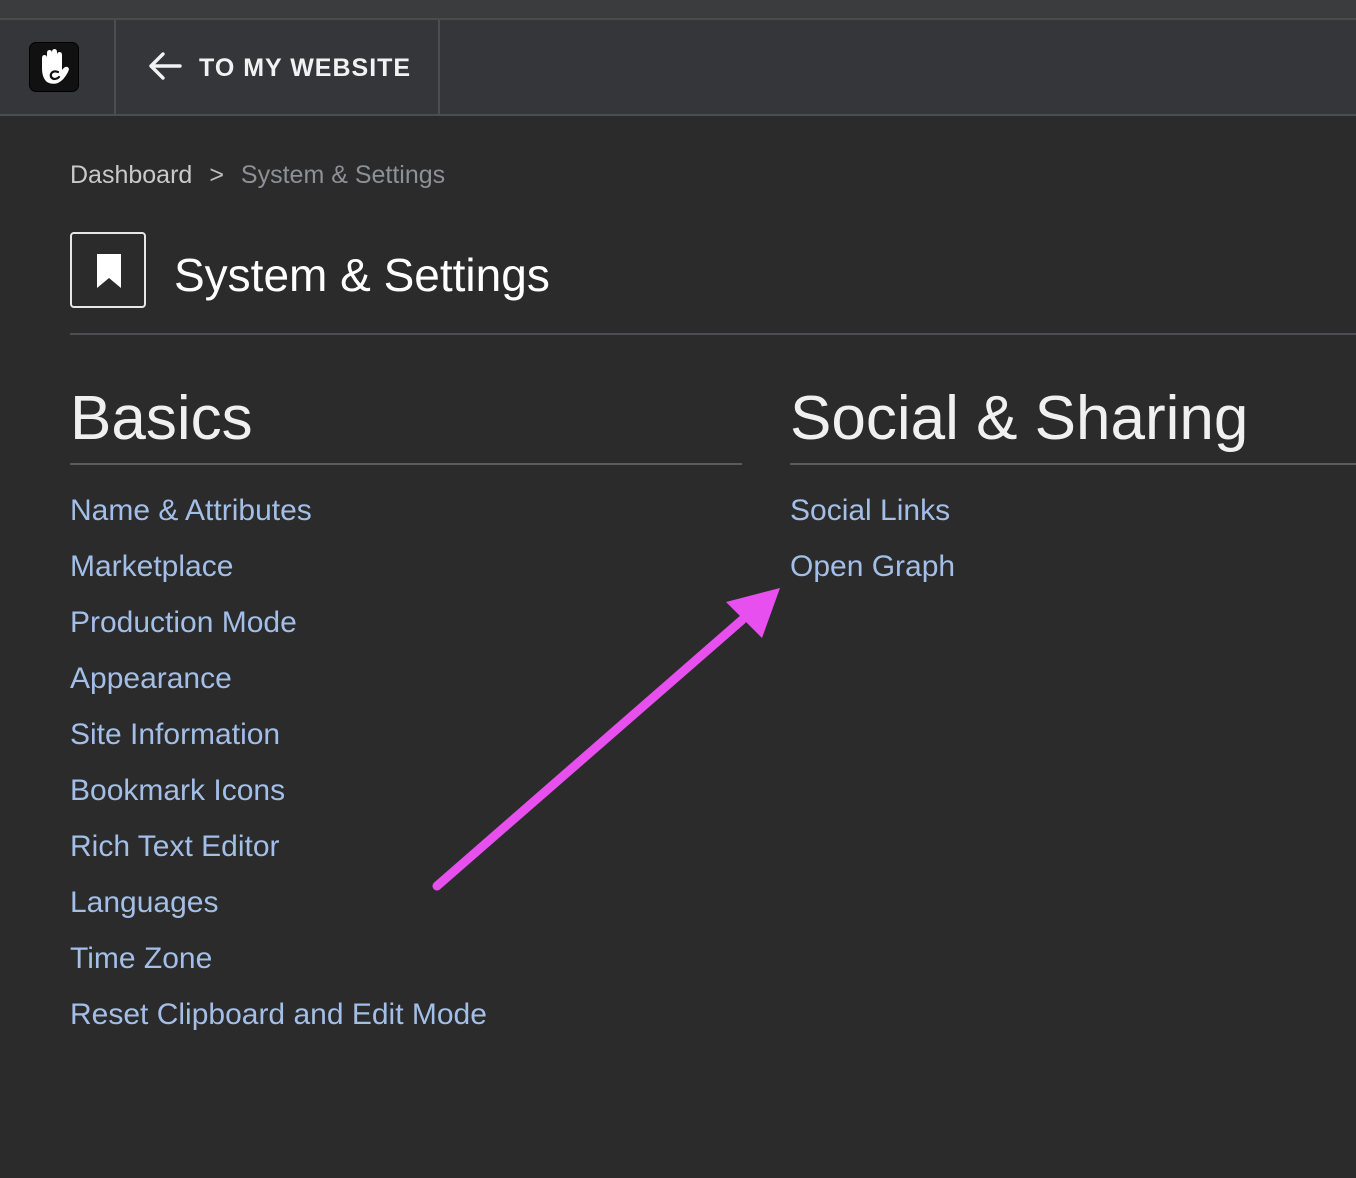 The width and height of the screenshot is (1356, 1178). What do you see at coordinates (108, 270) in the screenshot?
I see `bookmark-icon` at bounding box center [108, 270].